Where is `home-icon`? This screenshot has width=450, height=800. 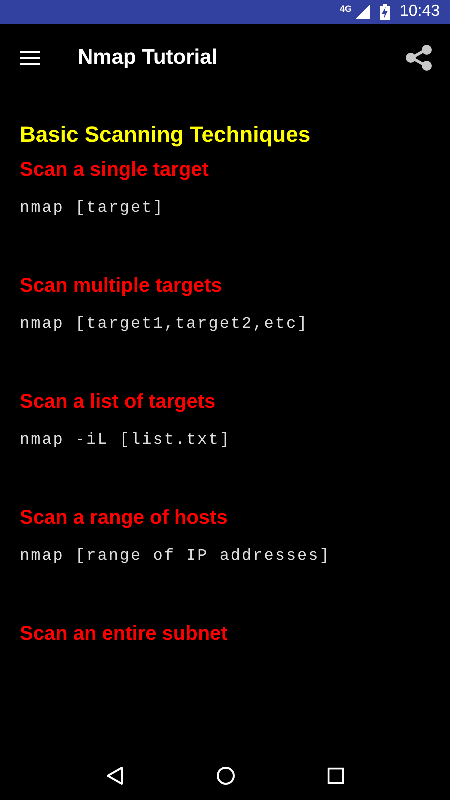
home-icon is located at coordinates (226, 776).